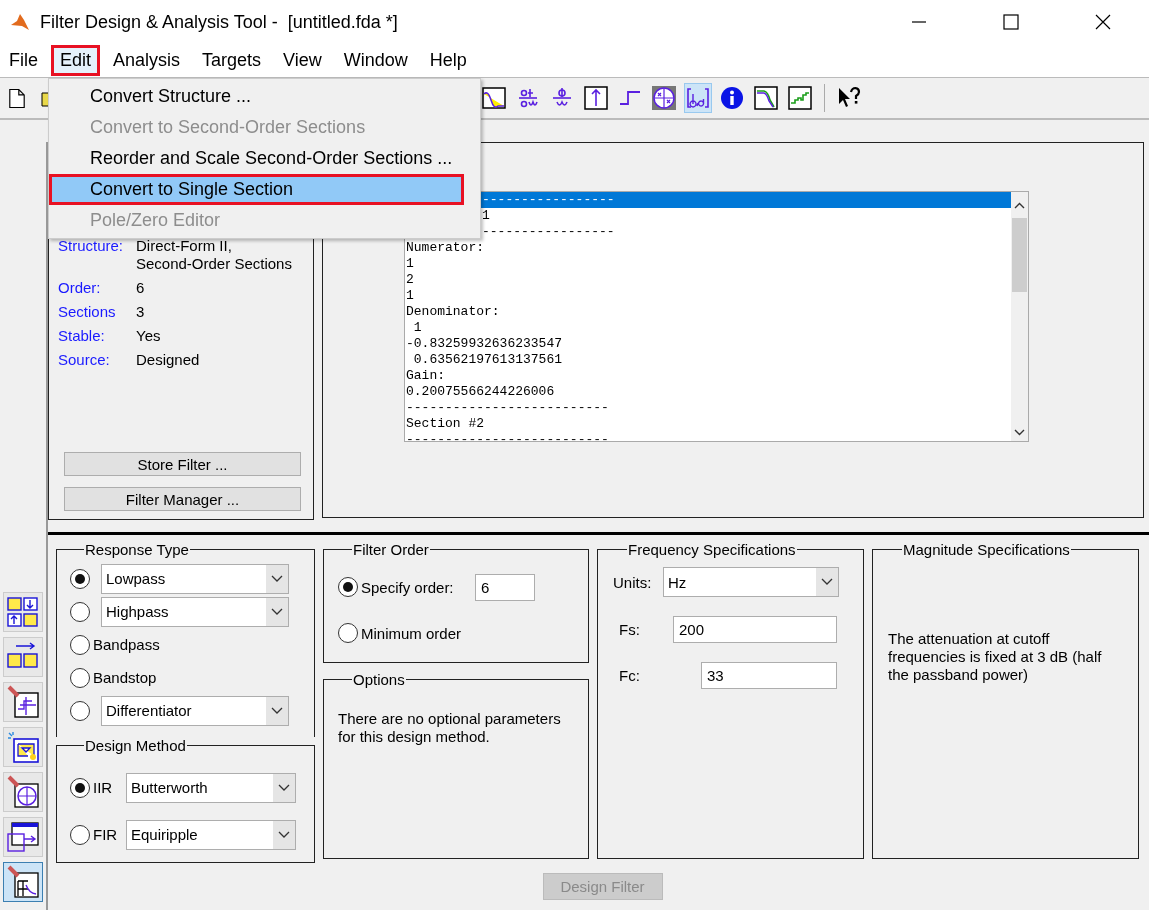  Describe the element at coordinates (149, 336) in the screenshot. I see `info-value: Yes` at that location.